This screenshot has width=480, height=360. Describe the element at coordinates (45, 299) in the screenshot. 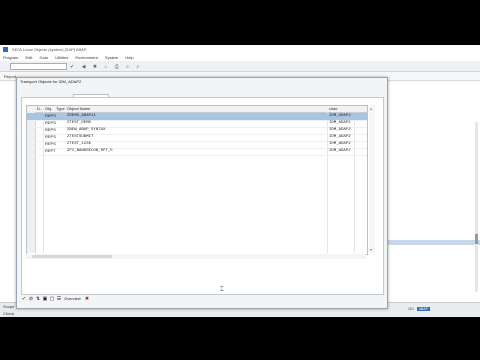

I see `select-all-icon: ▣` at that location.